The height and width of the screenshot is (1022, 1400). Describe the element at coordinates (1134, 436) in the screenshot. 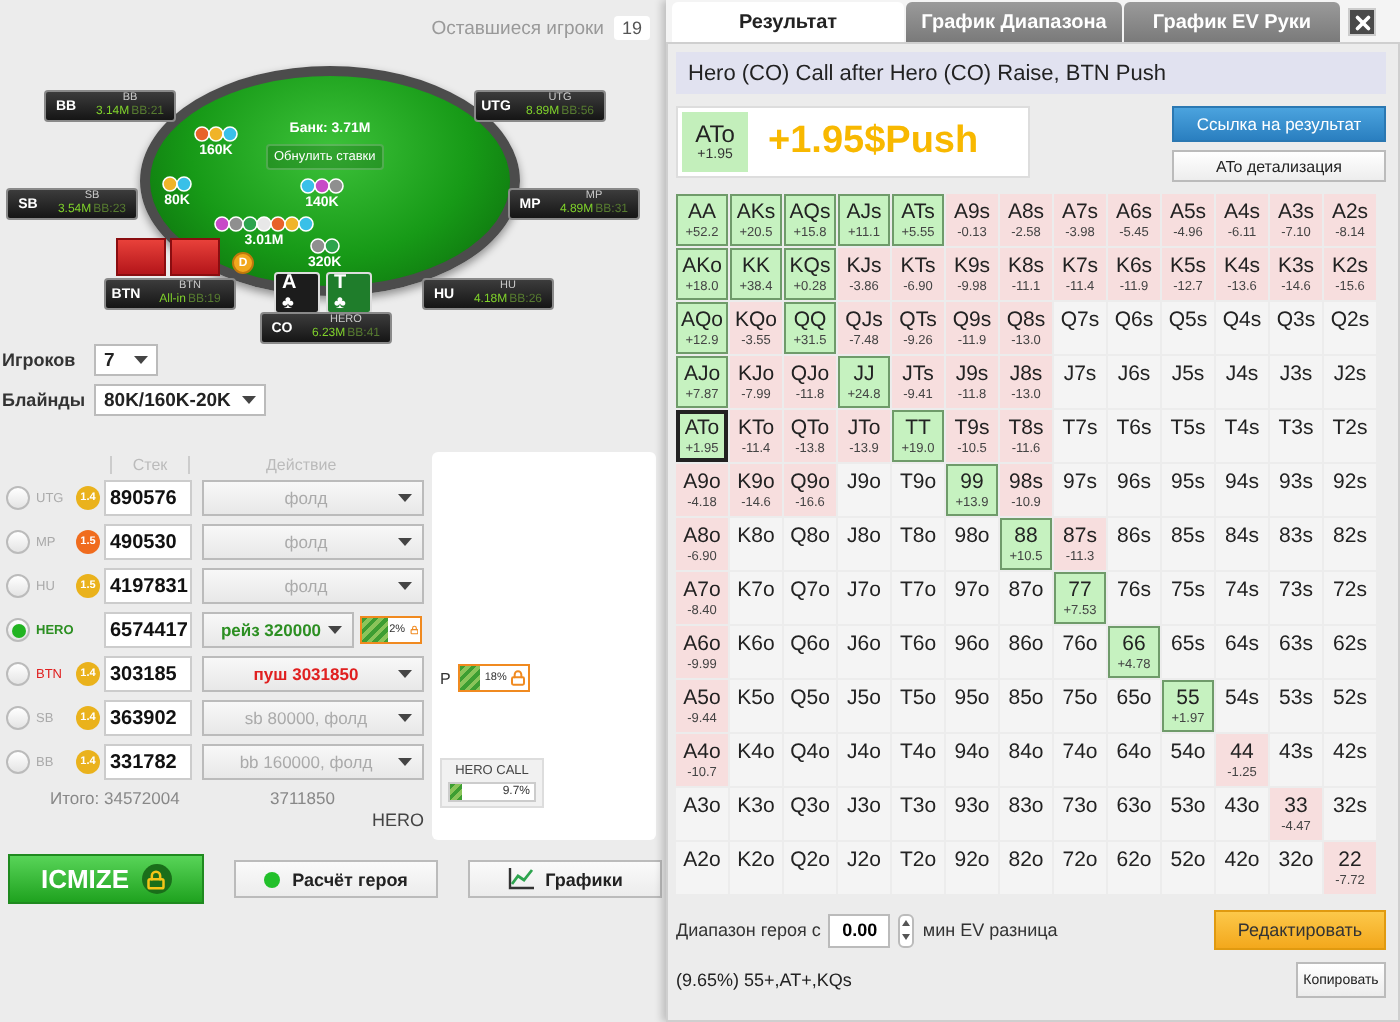

I see `hand-cell: T6s` at that location.